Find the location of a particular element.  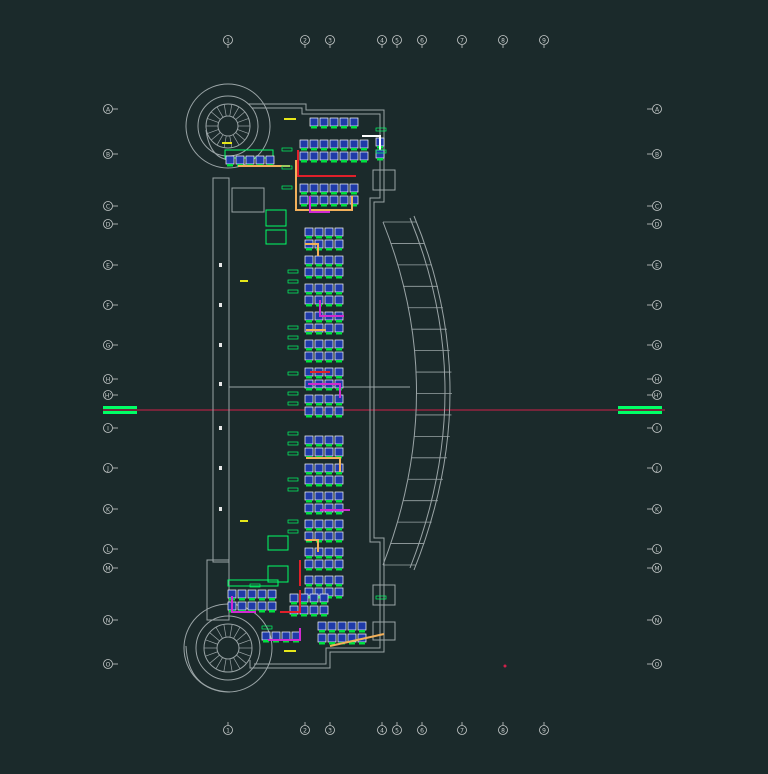

column-bubble-bottom-9: 9 is located at coordinates (544, 730).